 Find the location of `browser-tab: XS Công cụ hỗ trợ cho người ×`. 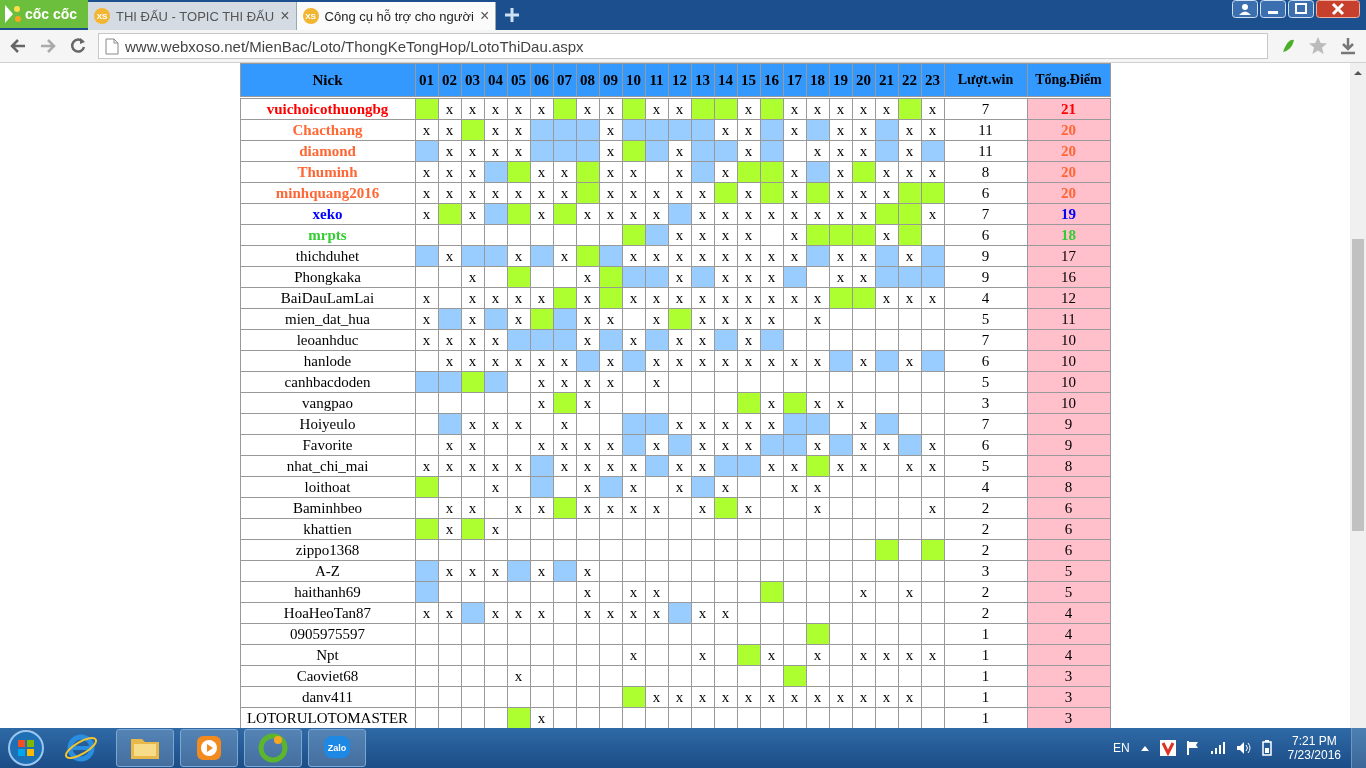

browser-tab: XS Công cụ hỗ trợ cho người × is located at coordinates (396, 16).